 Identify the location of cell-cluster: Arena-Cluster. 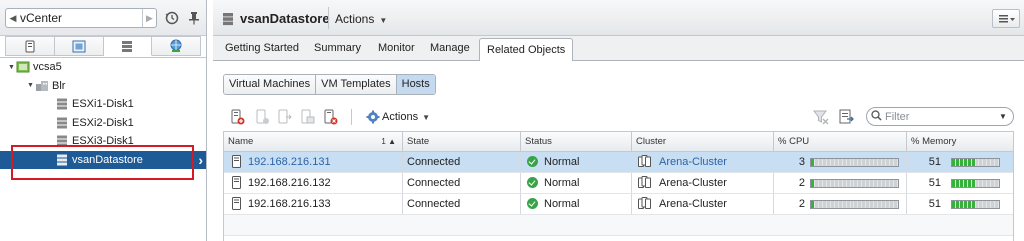
(703, 183).